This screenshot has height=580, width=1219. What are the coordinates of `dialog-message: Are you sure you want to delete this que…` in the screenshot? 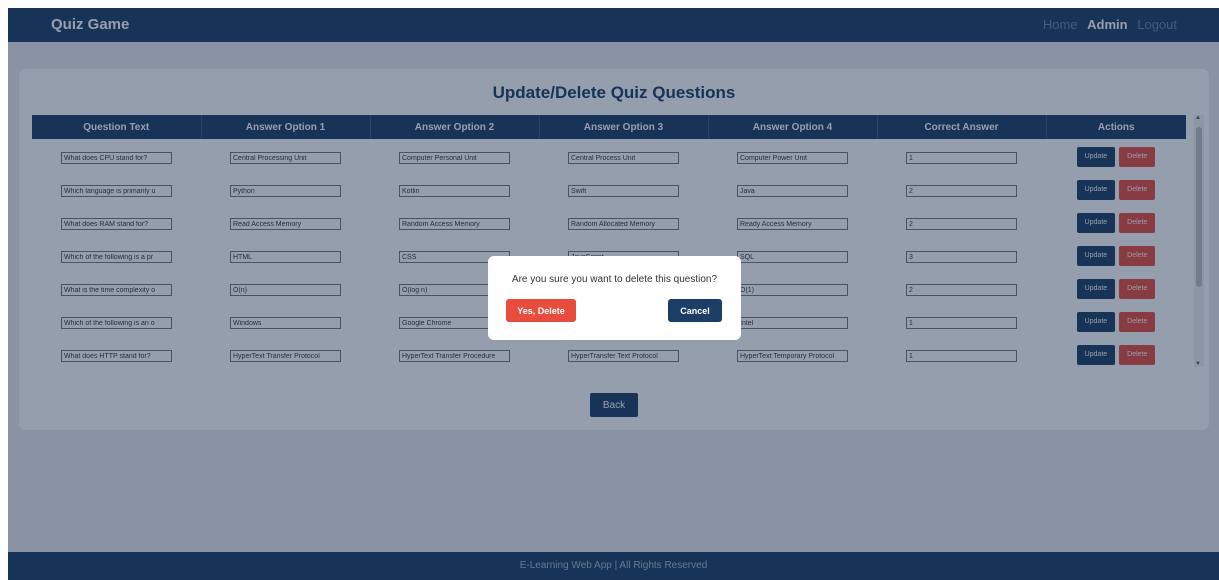 It's located at (614, 279).